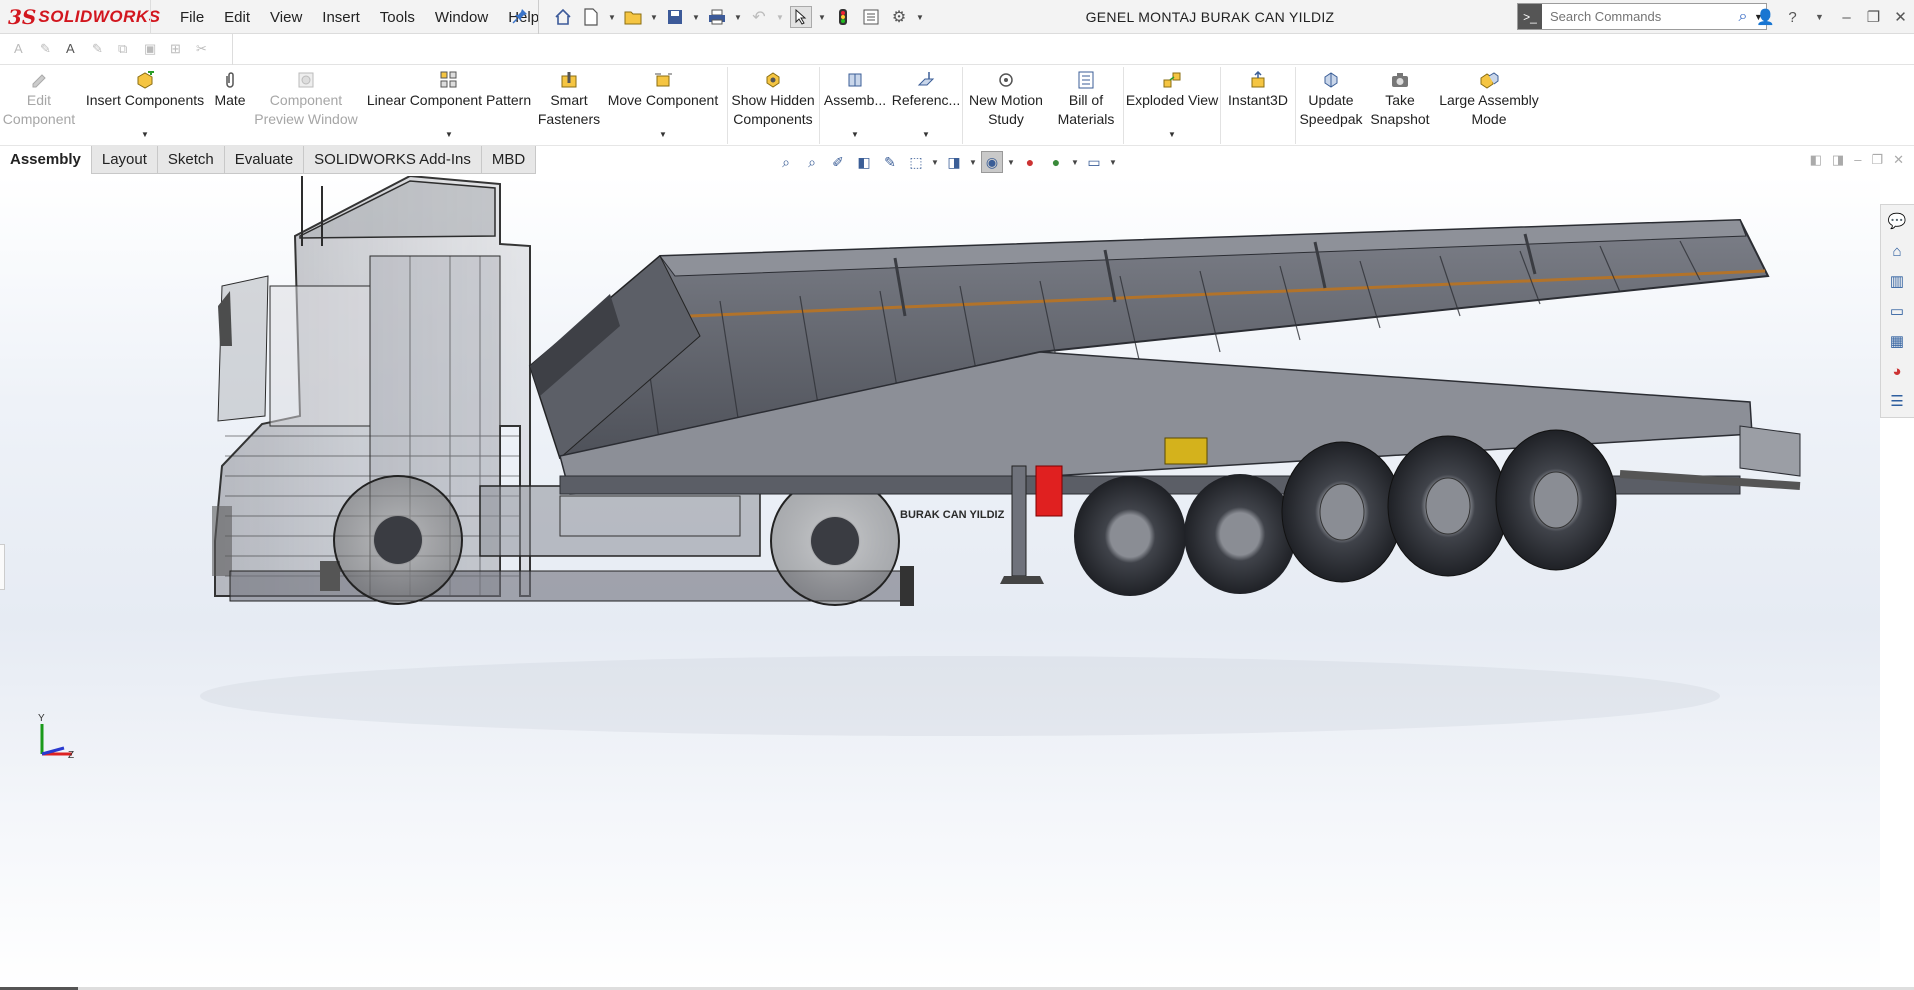 This screenshot has height=990, width=1914. What do you see at coordinates (916, 162) in the screenshot?
I see `view-orientation-icon: ⬚` at bounding box center [916, 162].